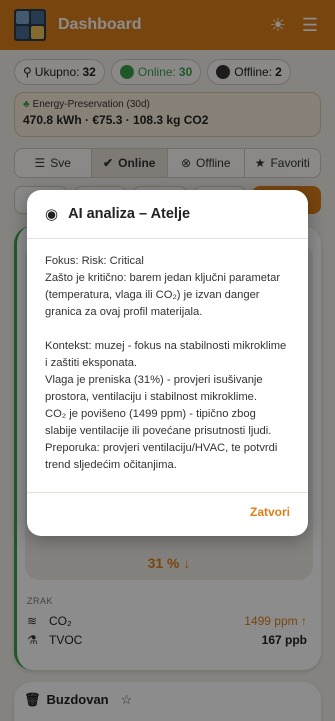 Image resolution: width=335 pixels, height=721 pixels. What do you see at coordinates (52, 214) in the screenshot?
I see `brain-icon: ◉` at bounding box center [52, 214].